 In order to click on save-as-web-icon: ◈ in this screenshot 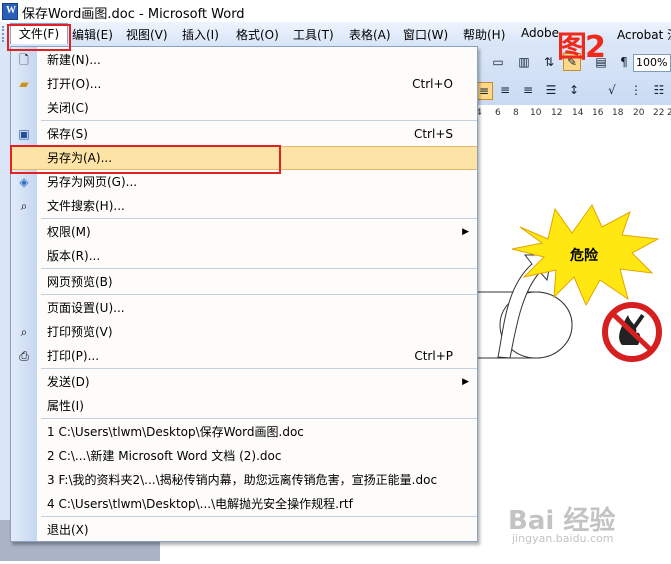, I will do `click(24, 182)`.